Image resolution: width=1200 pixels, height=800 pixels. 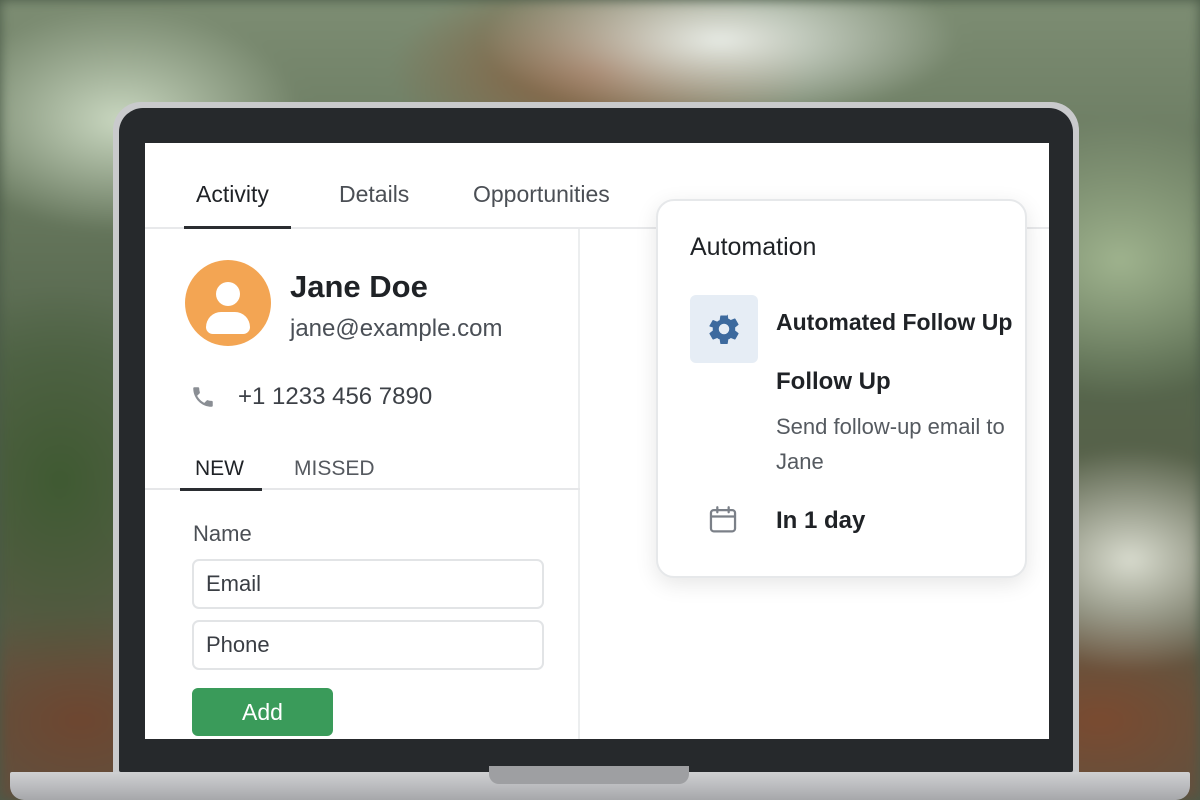 I want to click on tab-details: Details, so click(x=374, y=194).